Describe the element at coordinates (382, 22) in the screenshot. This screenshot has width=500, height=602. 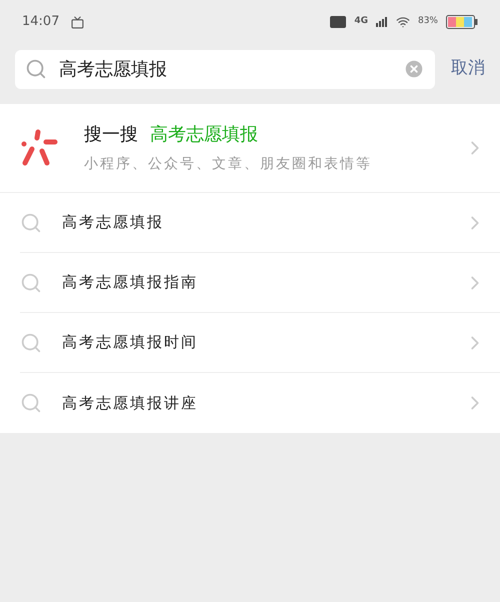
I see `signal-icon` at that location.